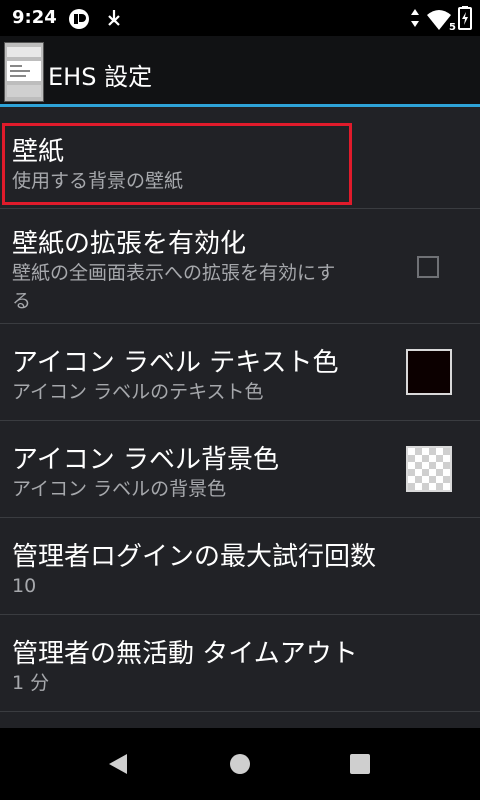  Describe the element at coordinates (38, 152) in the screenshot. I see `pref-title: 壁紙` at that location.